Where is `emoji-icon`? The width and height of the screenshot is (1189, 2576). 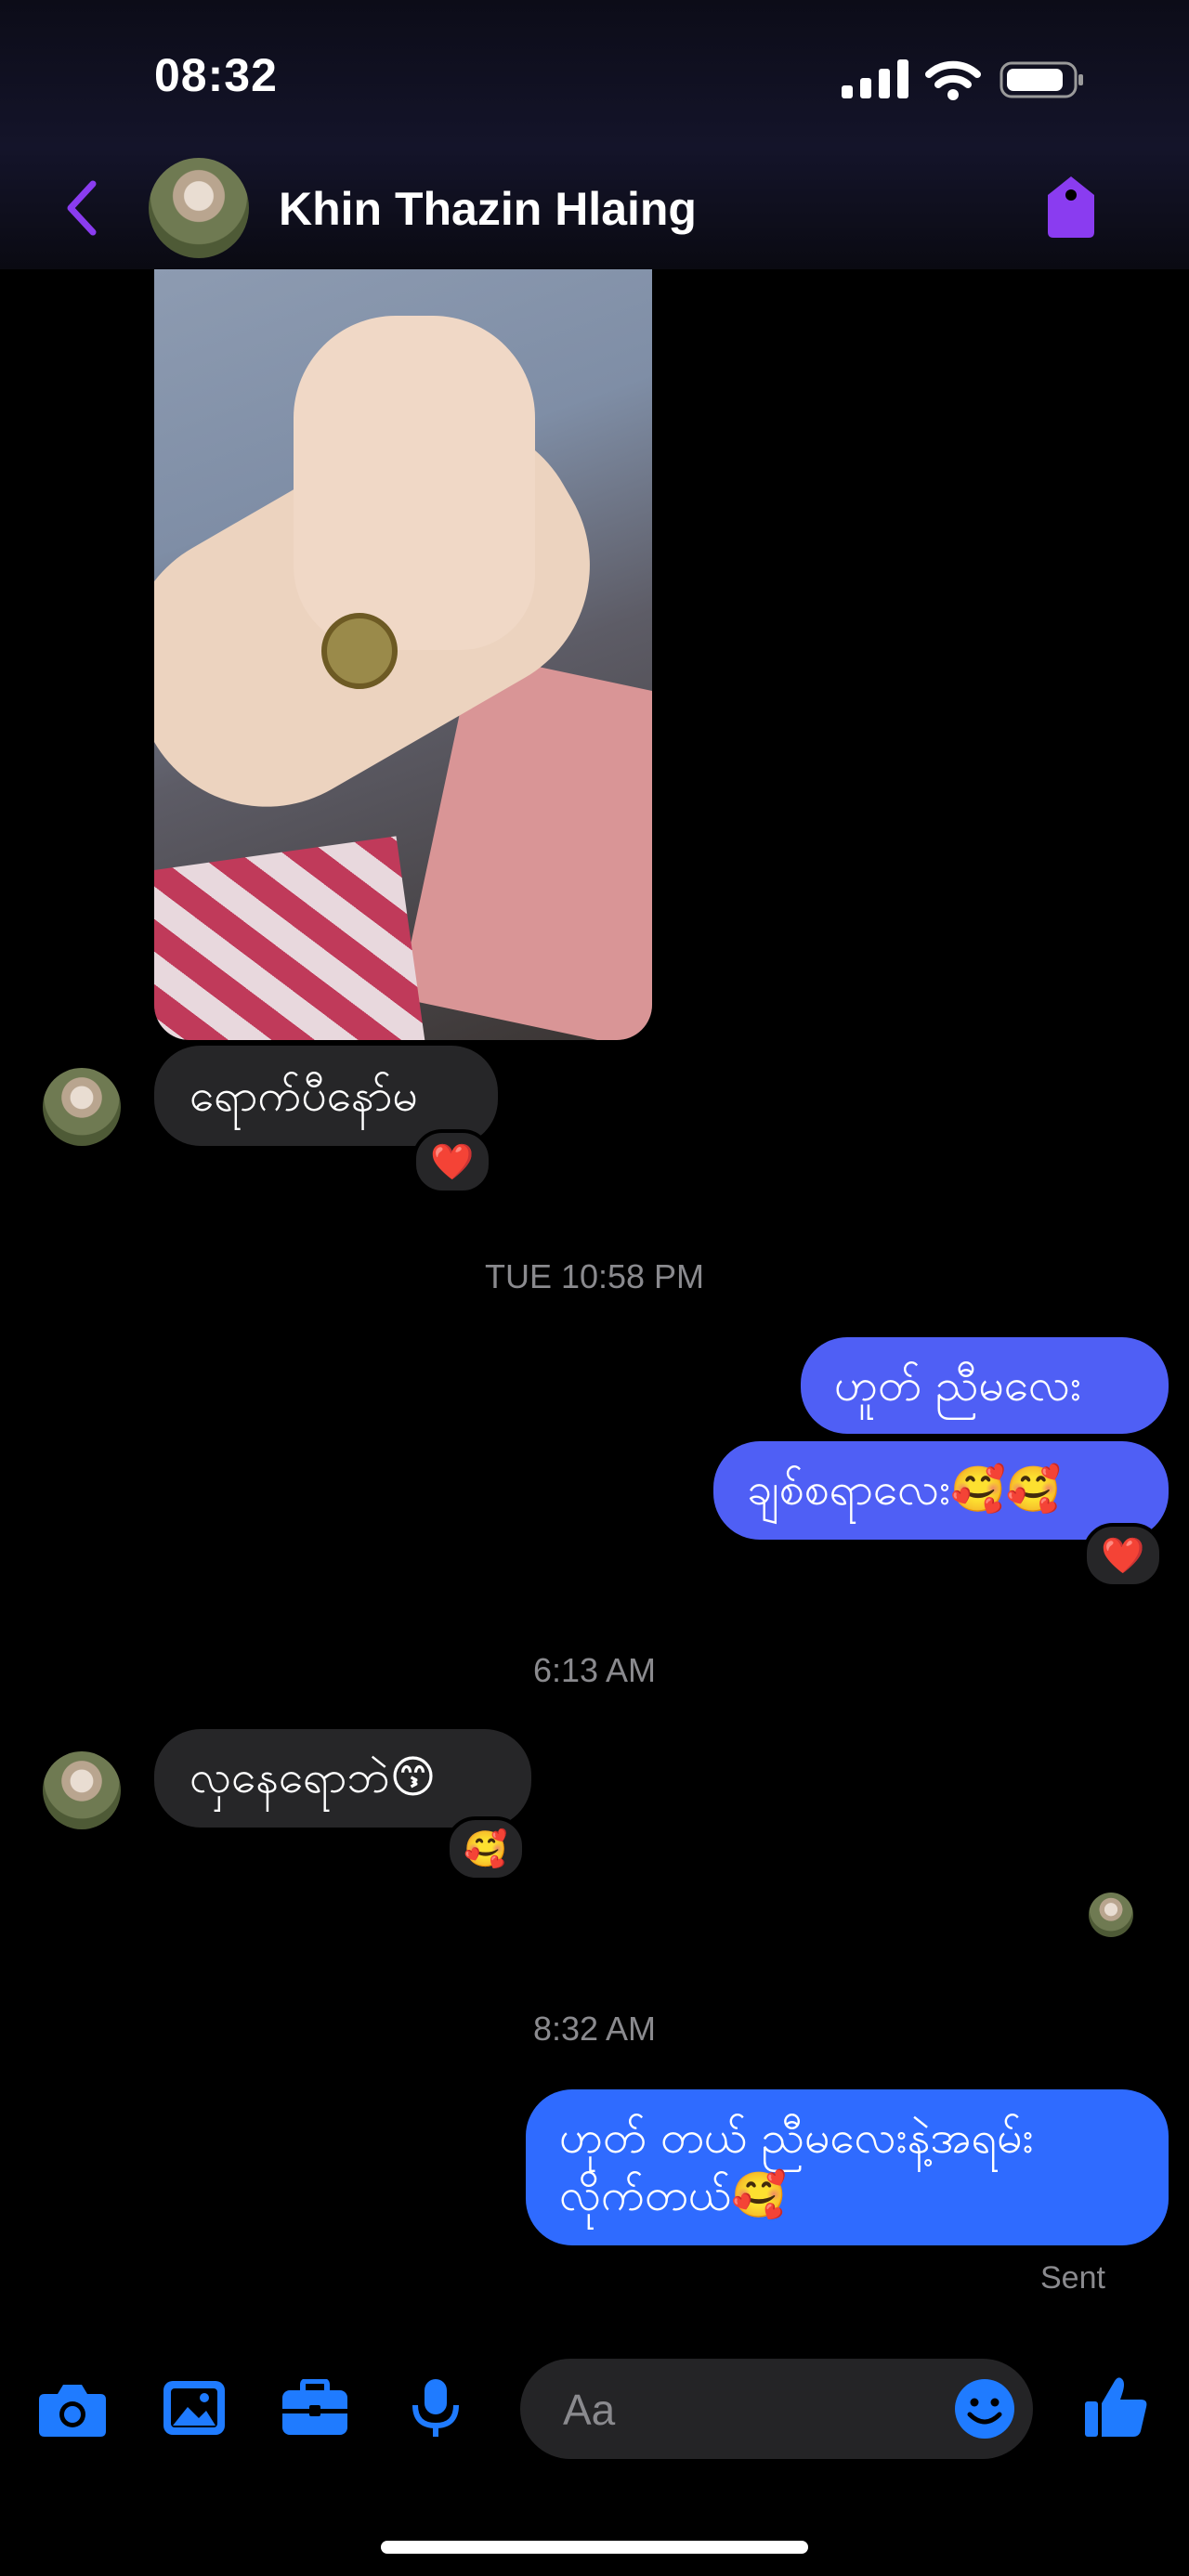
emoji-icon is located at coordinates (984, 2409).